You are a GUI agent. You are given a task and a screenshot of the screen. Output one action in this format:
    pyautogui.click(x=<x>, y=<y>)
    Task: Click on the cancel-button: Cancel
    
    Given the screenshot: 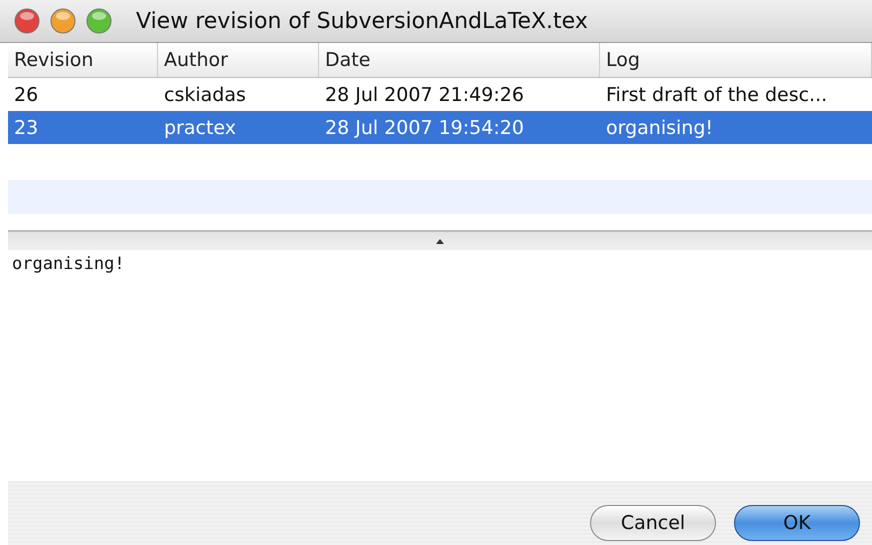 What is the action you would take?
    pyautogui.click(x=653, y=523)
    